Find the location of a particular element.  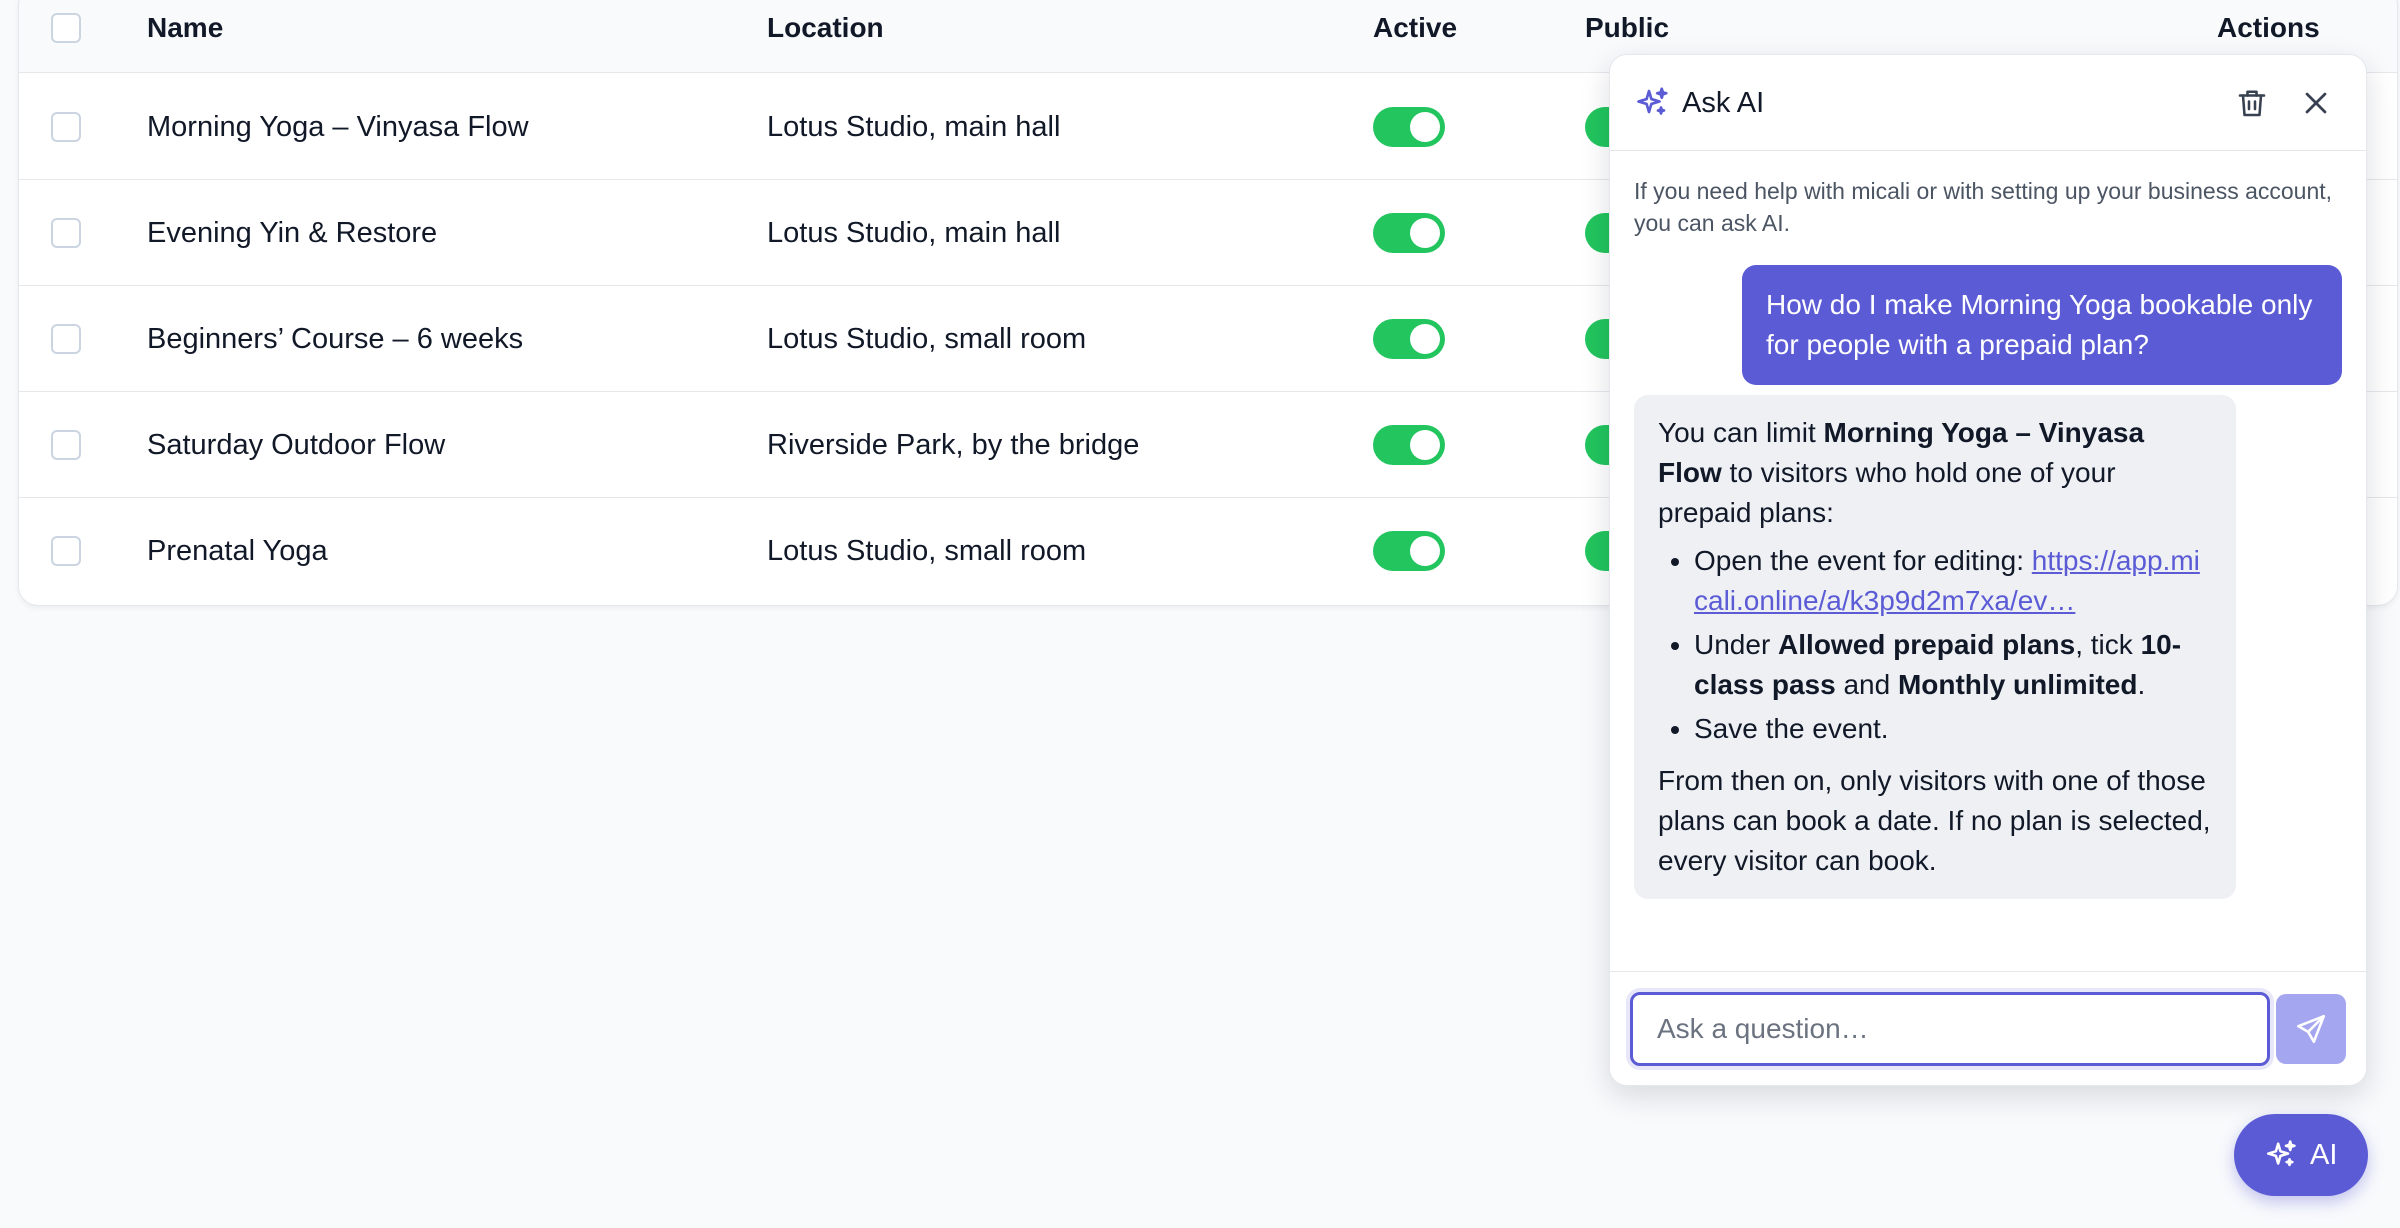

trash-icon is located at coordinates (2252, 103).